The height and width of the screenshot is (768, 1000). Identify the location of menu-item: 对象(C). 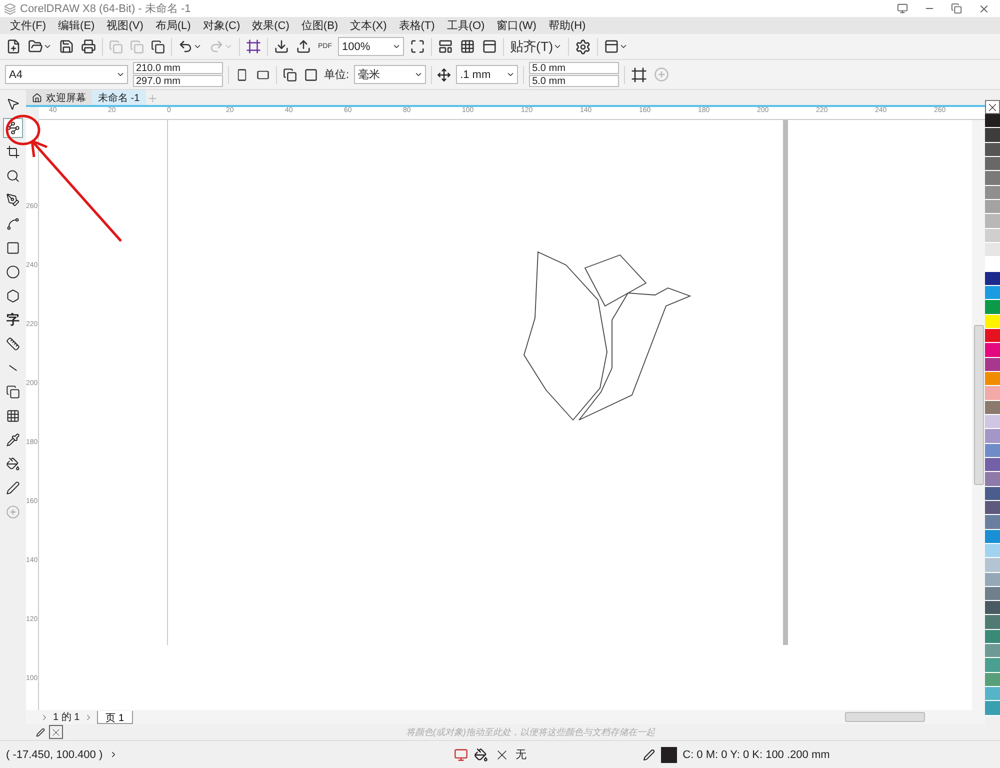
(221, 25).